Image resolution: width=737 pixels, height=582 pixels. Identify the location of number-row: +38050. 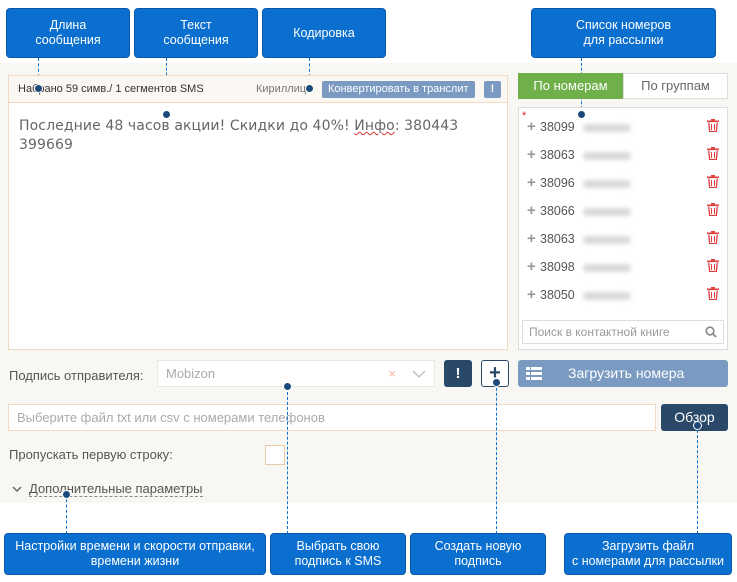
(623, 295).